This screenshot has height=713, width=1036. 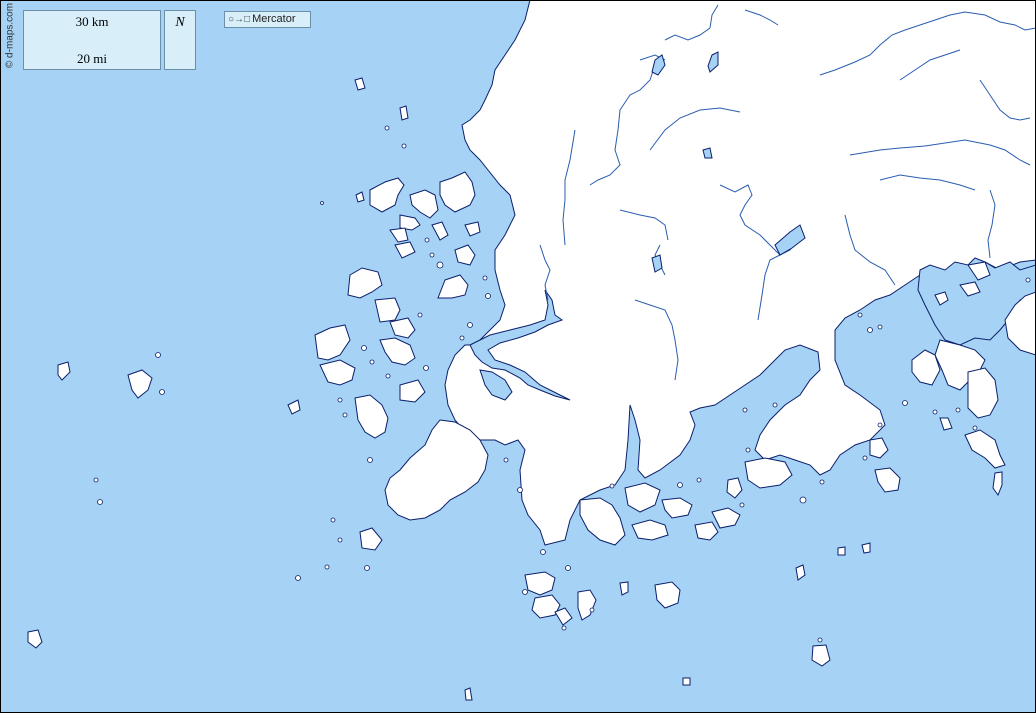 I want to click on circle-to-square-icon: ○→□, so click(x=239, y=19).